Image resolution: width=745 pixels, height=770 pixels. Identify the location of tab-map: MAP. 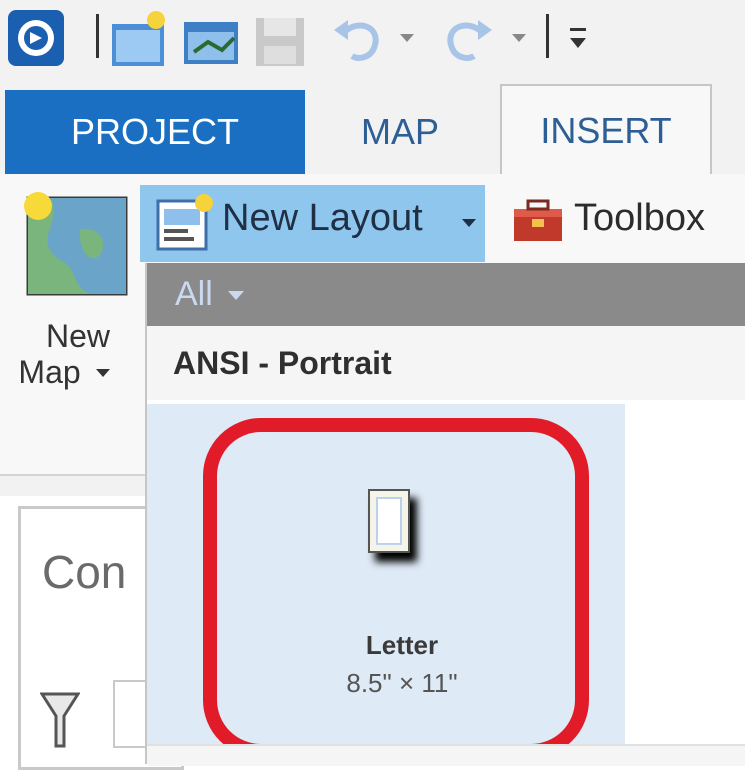
(400, 132).